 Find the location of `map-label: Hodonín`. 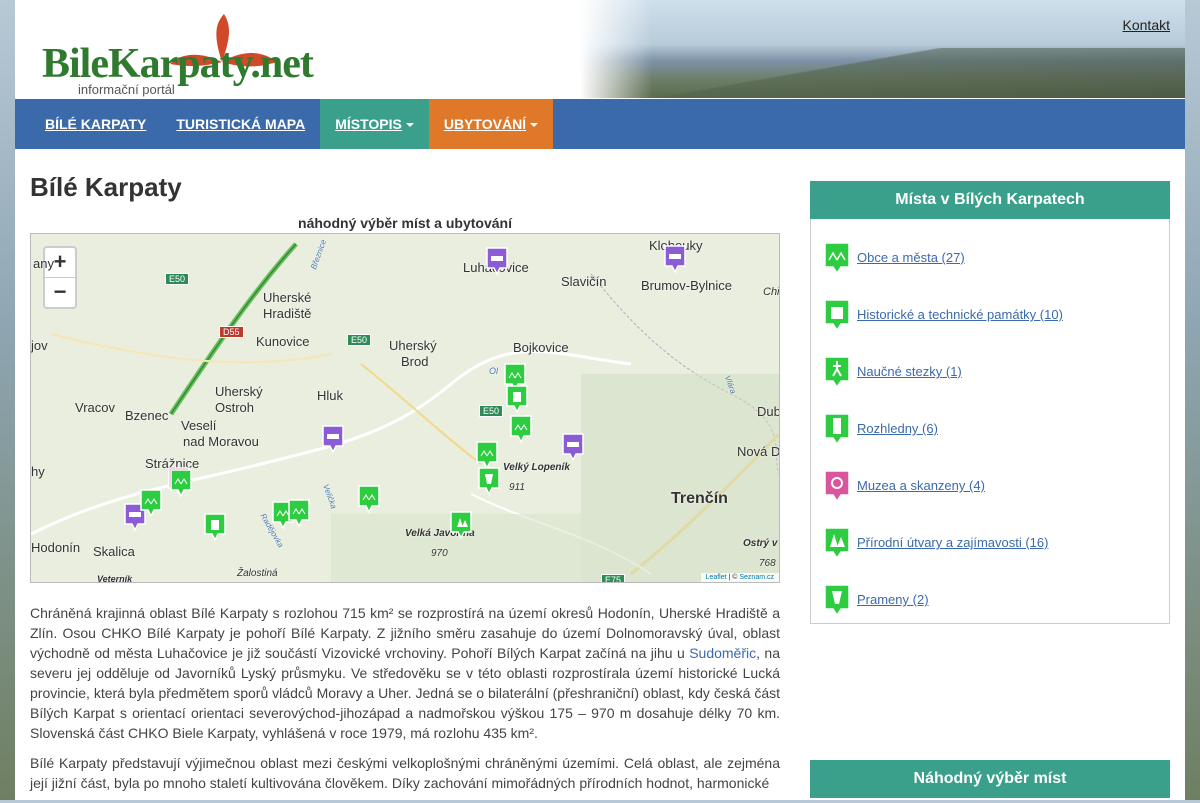

map-label: Hodonín is located at coordinates (56, 547).